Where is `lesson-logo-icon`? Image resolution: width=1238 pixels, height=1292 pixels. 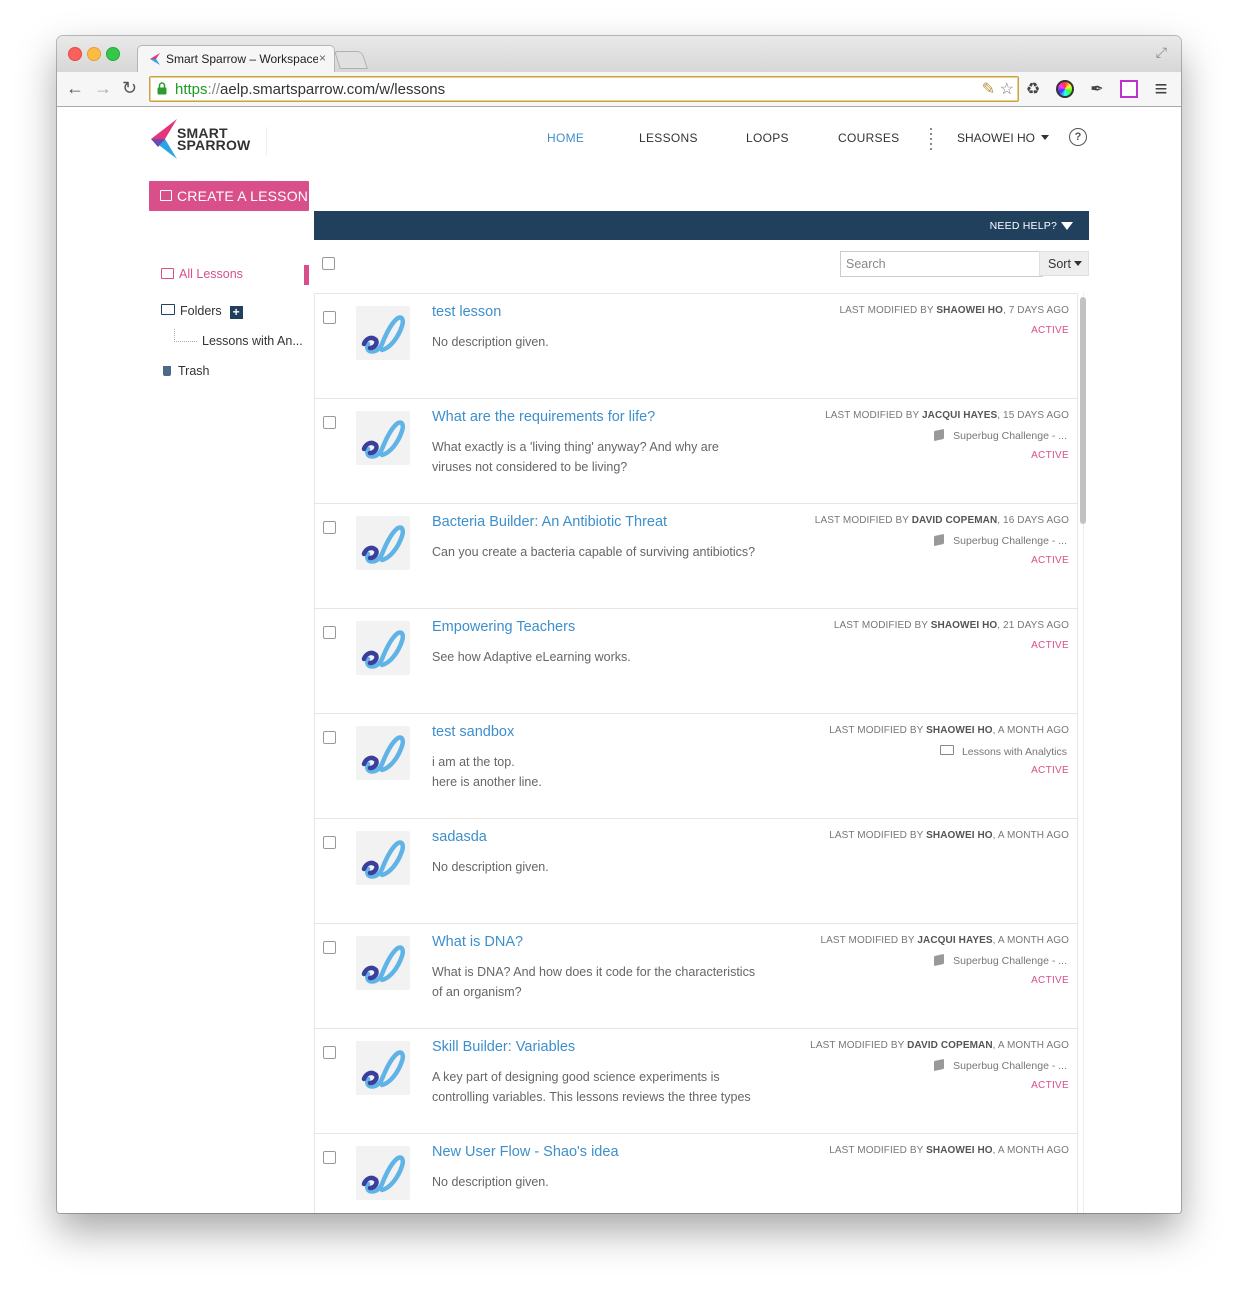 lesson-logo-icon is located at coordinates (383, 1069).